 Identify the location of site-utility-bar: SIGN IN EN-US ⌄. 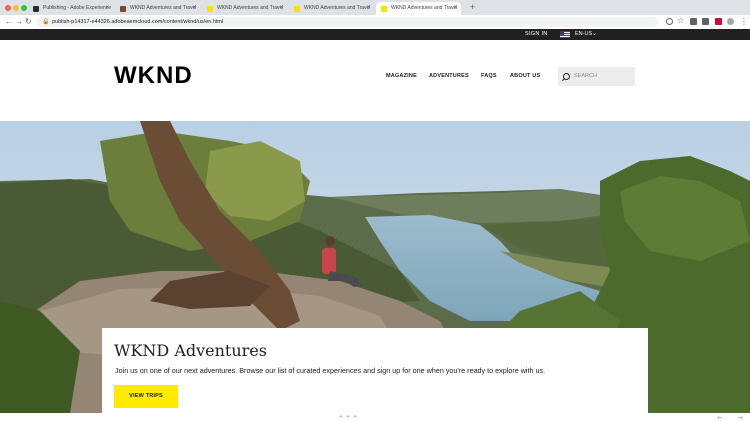
(375, 34).